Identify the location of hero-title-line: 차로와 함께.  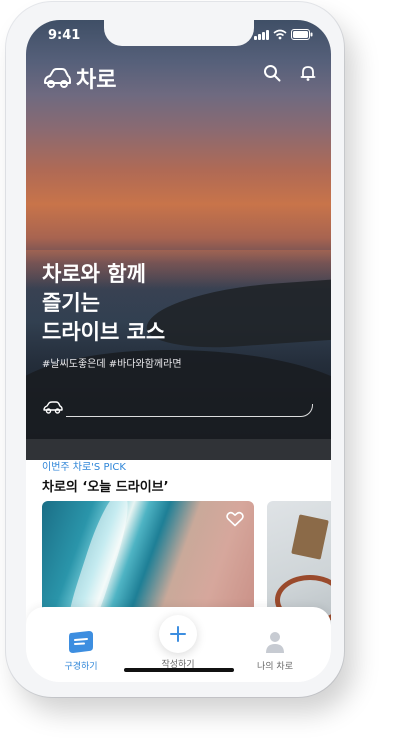
(94, 274).